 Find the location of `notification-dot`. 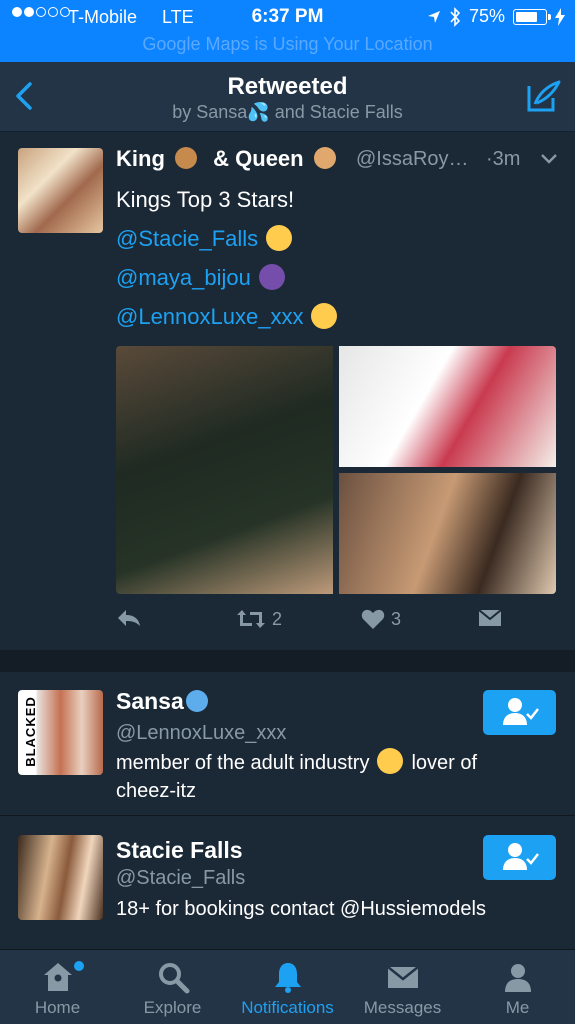

notification-dot is located at coordinates (79, 966).